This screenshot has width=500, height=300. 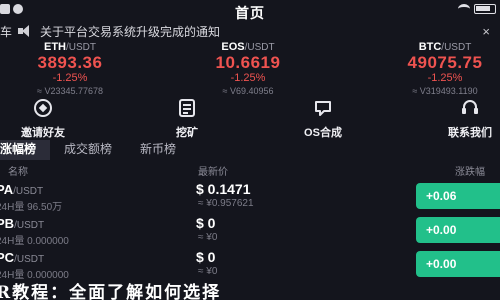 What do you see at coordinates (458, 196) in the screenshot?
I see `change-badge: +0.06` at bounding box center [458, 196].